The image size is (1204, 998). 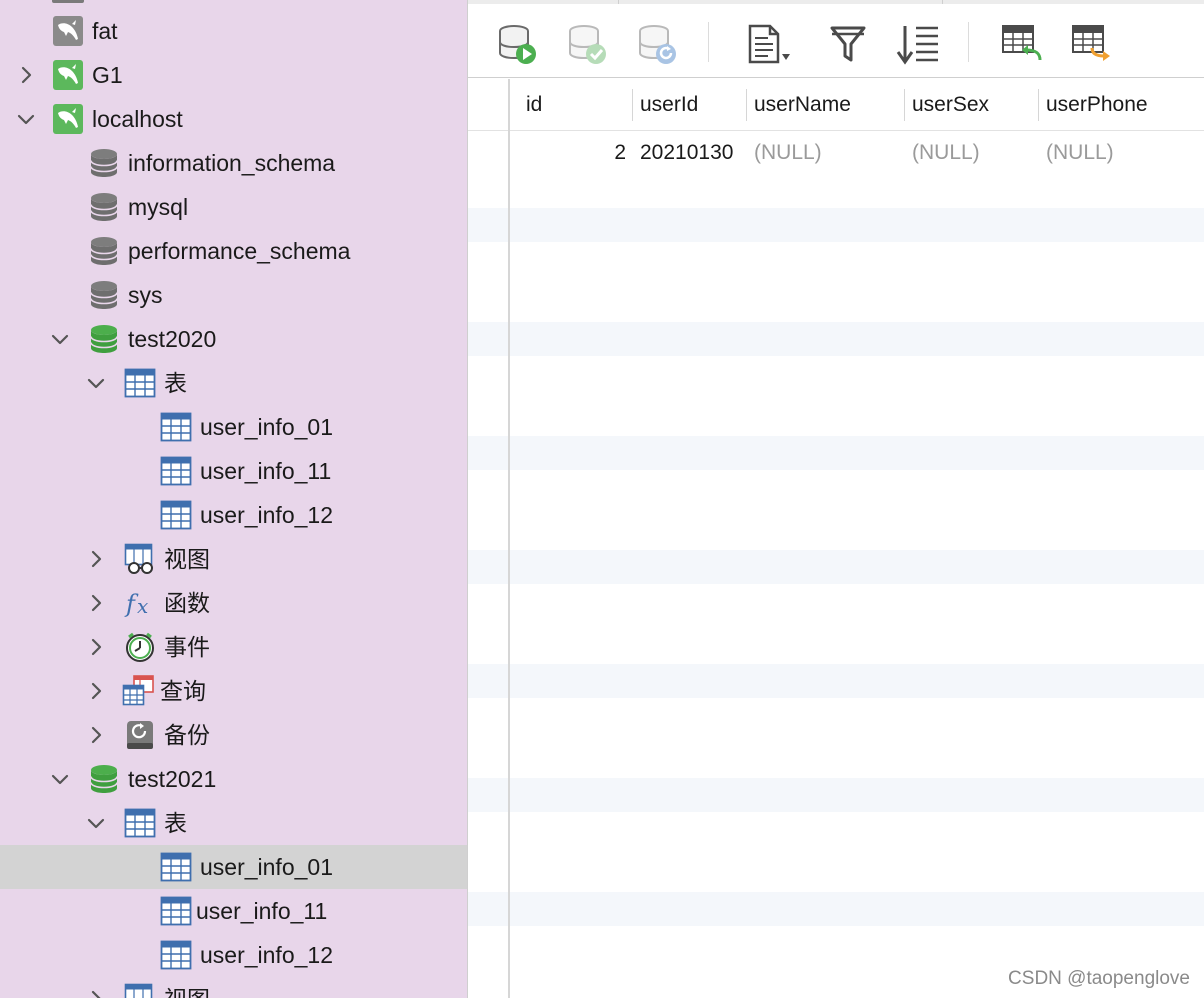 What do you see at coordinates (848, 44) in the screenshot?
I see `filter-button` at bounding box center [848, 44].